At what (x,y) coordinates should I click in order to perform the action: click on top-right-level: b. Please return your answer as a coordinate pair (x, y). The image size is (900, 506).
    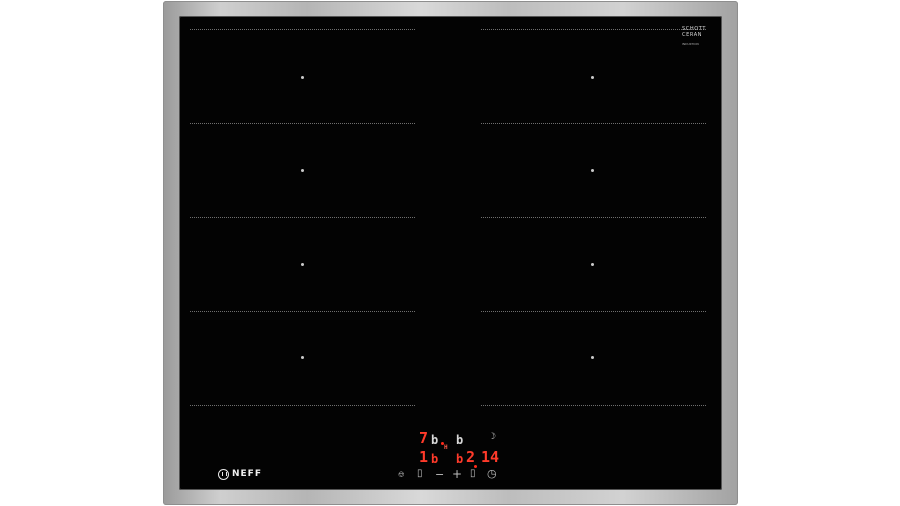
    Looking at the image, I should click on (460, 440).